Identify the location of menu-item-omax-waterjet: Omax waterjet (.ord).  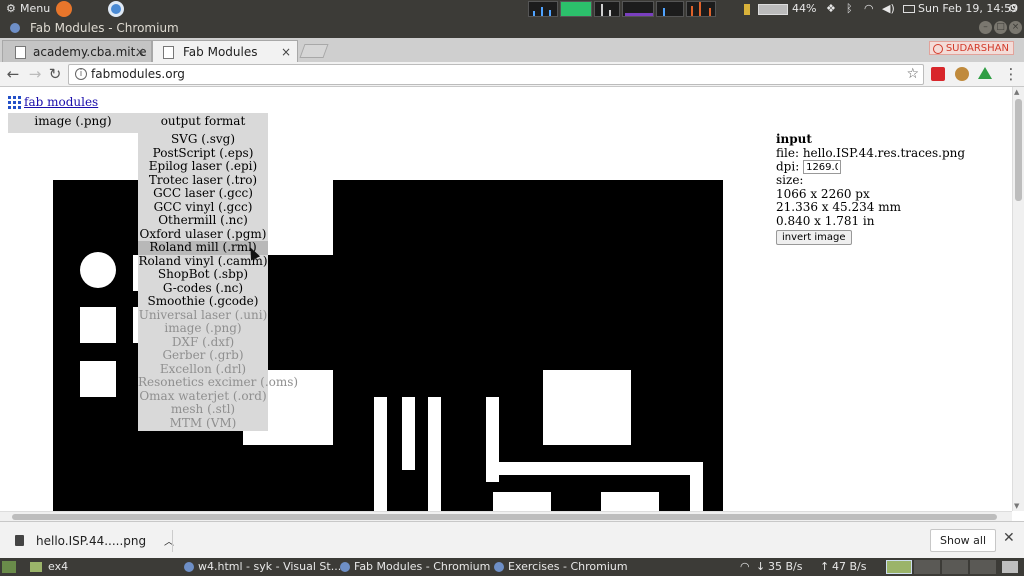
(203, 395).